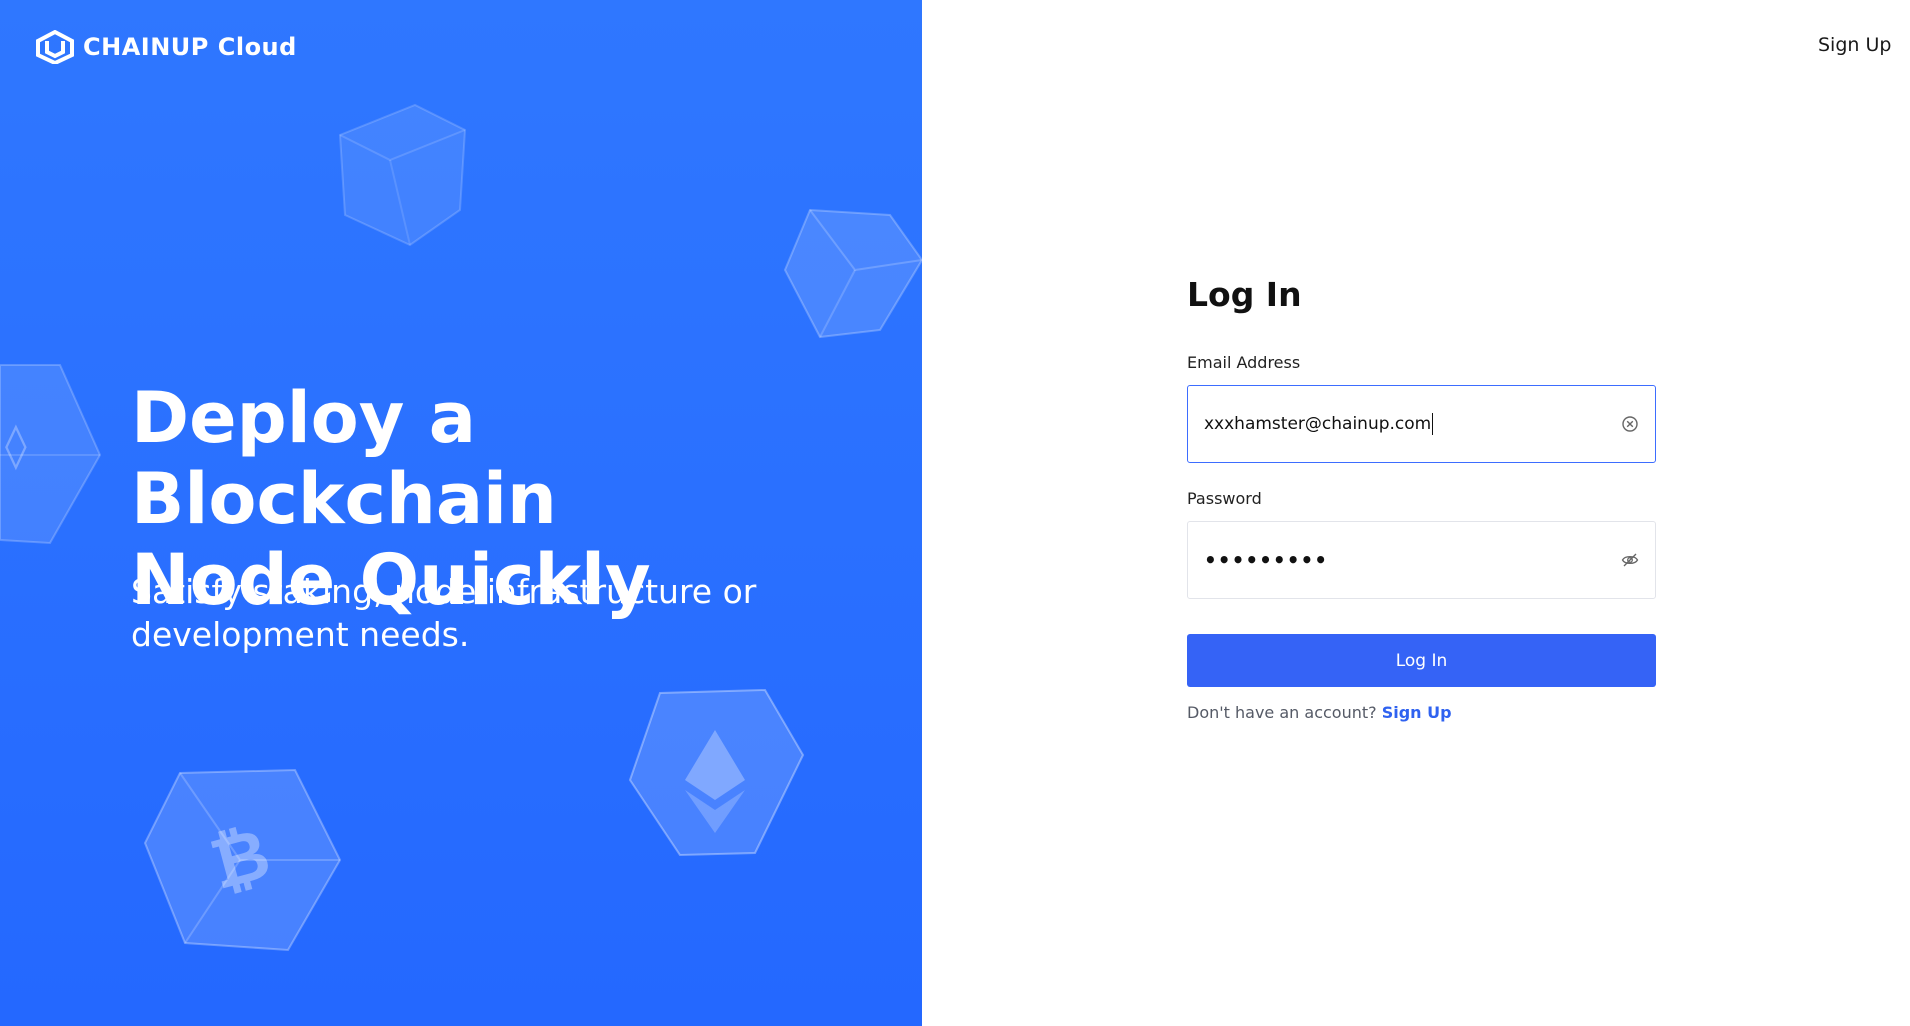 This screenshot has width=1910, height=1026. What do you see at coordinates (1421, 660) in the screenshot?
I see `login-button: Log In` at bounding box center [1421, 660].